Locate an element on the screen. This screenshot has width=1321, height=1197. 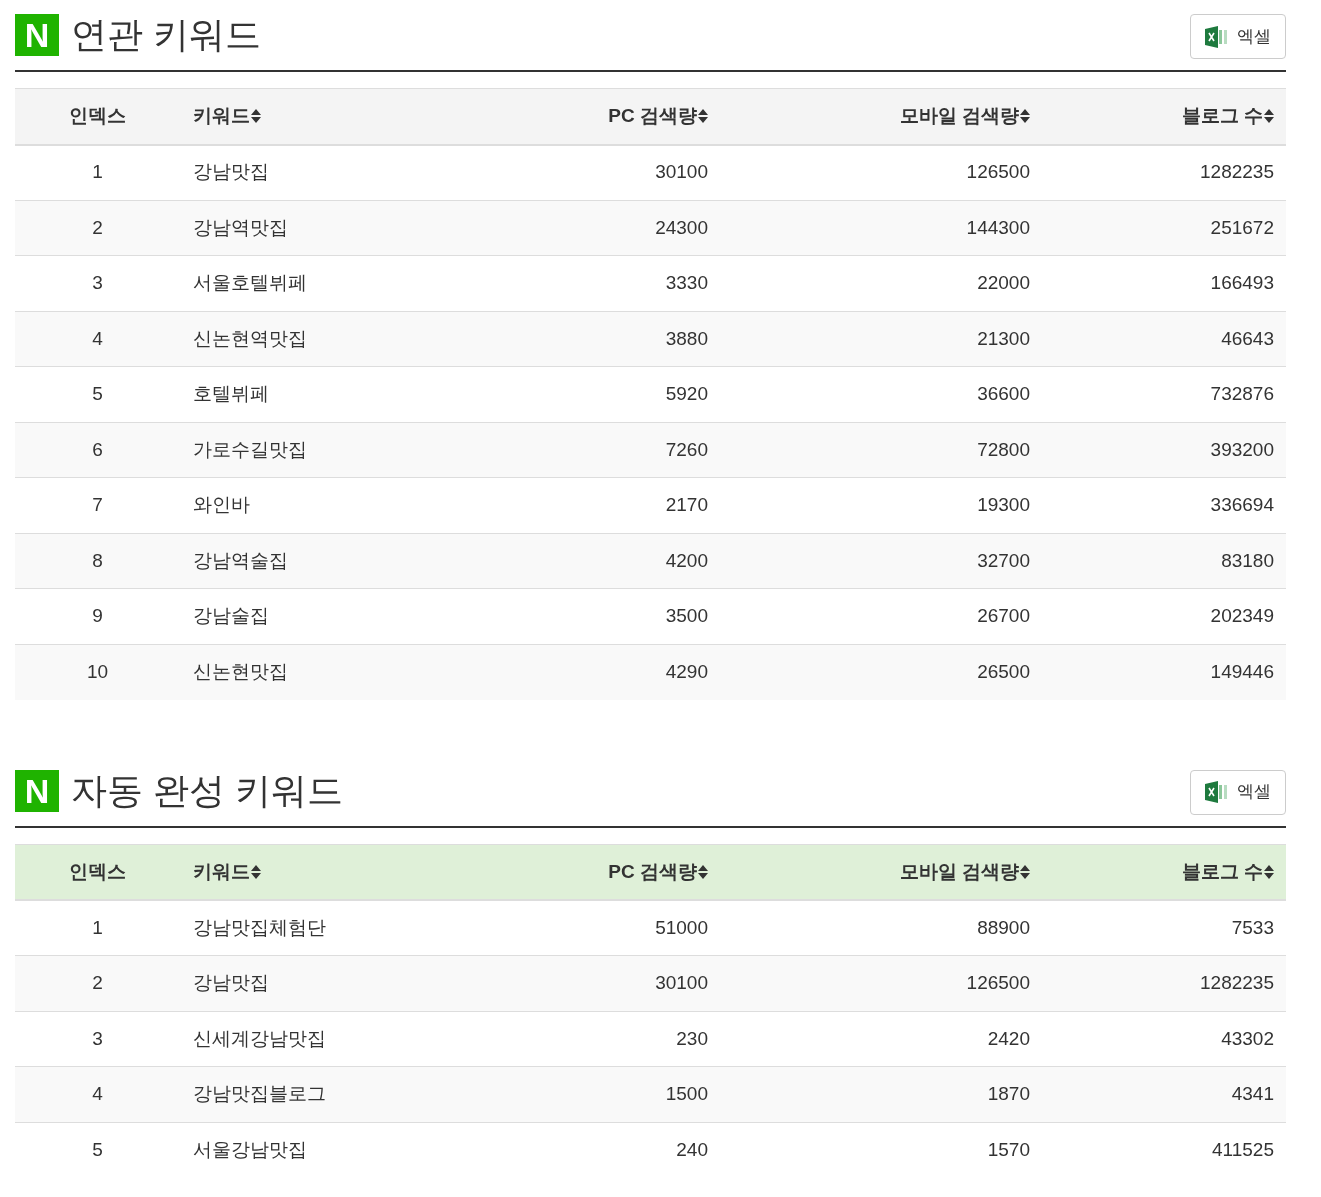
table-cell: 24300 is located at coordinates (681, 227).